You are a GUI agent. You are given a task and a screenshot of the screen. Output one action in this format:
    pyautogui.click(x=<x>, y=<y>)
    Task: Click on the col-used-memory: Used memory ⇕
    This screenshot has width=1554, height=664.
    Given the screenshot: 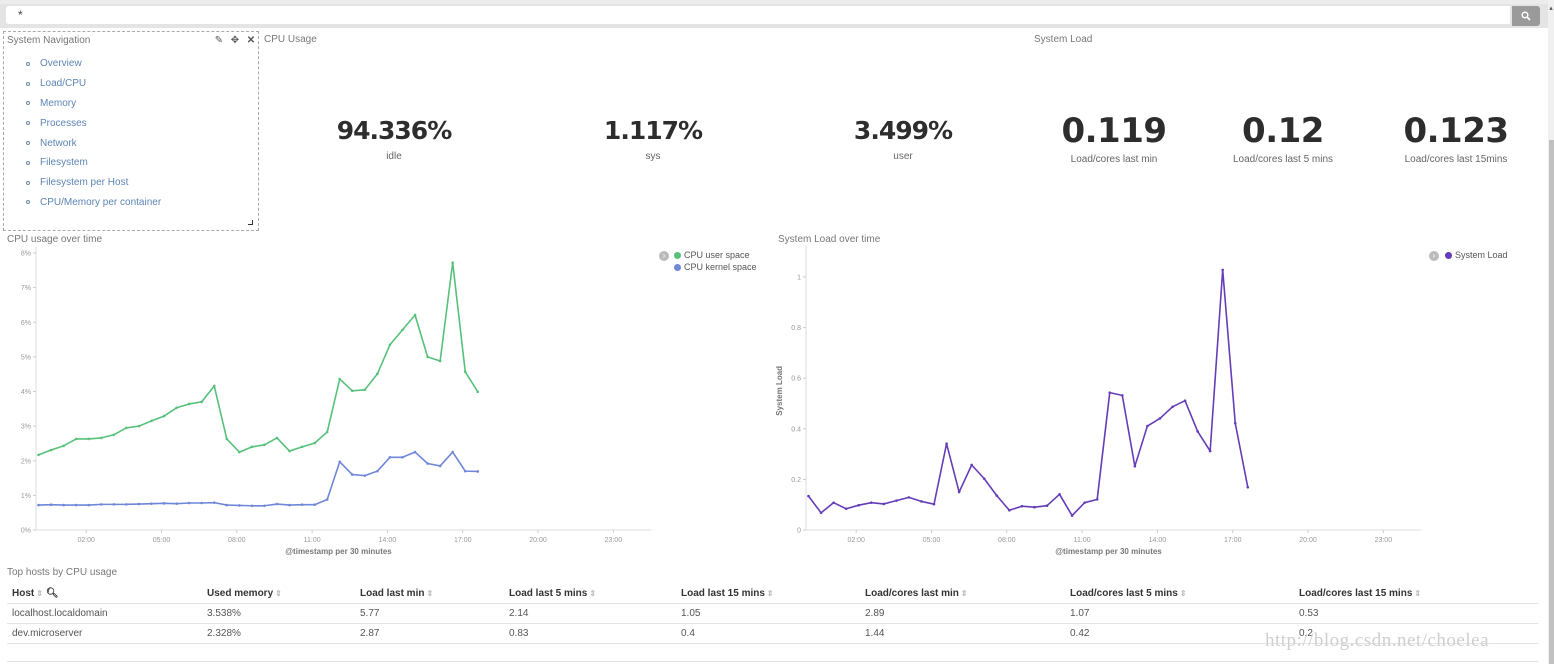 What is the action you would take?
    pyautogui.click(x=278, y=594)
    